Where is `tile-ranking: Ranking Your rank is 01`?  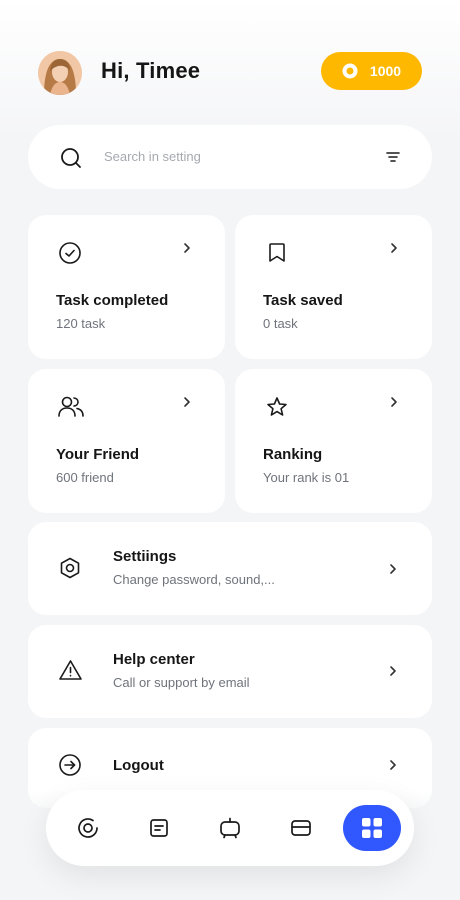 tile-ranking: Ranking Your rank is 01 is located at coordinates (333, 441).